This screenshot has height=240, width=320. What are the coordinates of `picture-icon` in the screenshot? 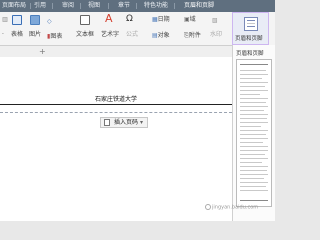 It's located at (35, 20).